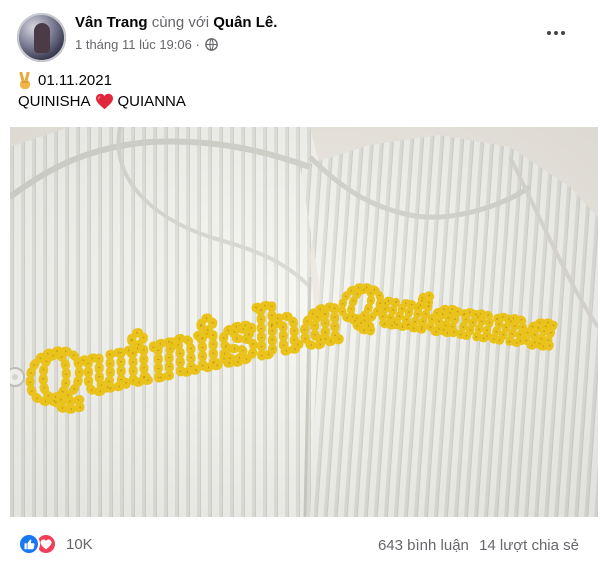 The image size is (600, 570). Describe the element at coordinates (75, 80) in the screenshot. I see `caption-date: 01.11.2021` at that location.